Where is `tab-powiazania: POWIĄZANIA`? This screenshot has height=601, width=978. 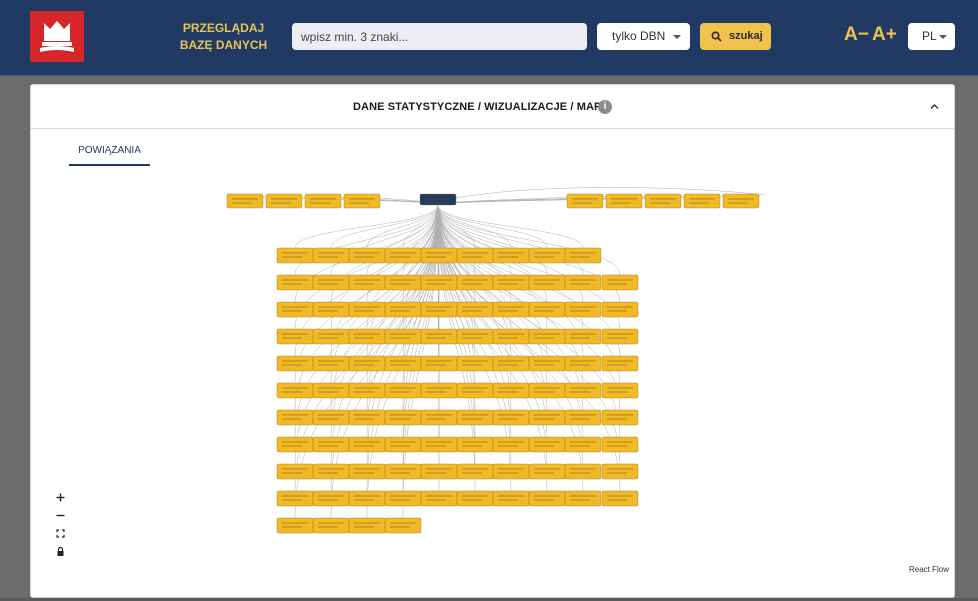
tab-powiazania: POWIĄZANIA is located at coordinates (109, 153).